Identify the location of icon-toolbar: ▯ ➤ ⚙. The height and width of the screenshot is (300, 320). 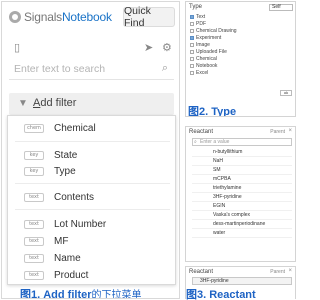
(90, 48).